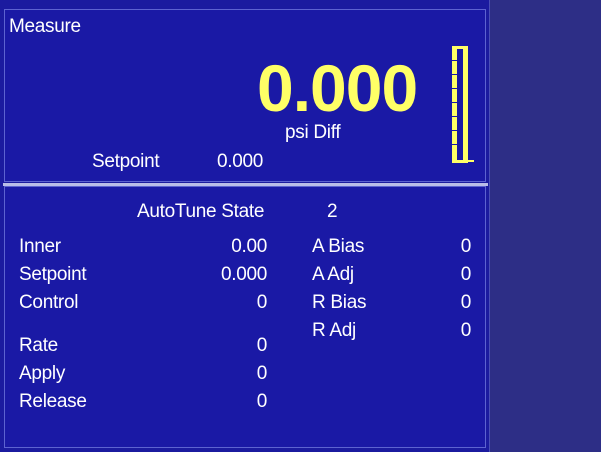 This screenshot has height=455, width=603. I want to click on param-label-control: Control, so click(49, 302).